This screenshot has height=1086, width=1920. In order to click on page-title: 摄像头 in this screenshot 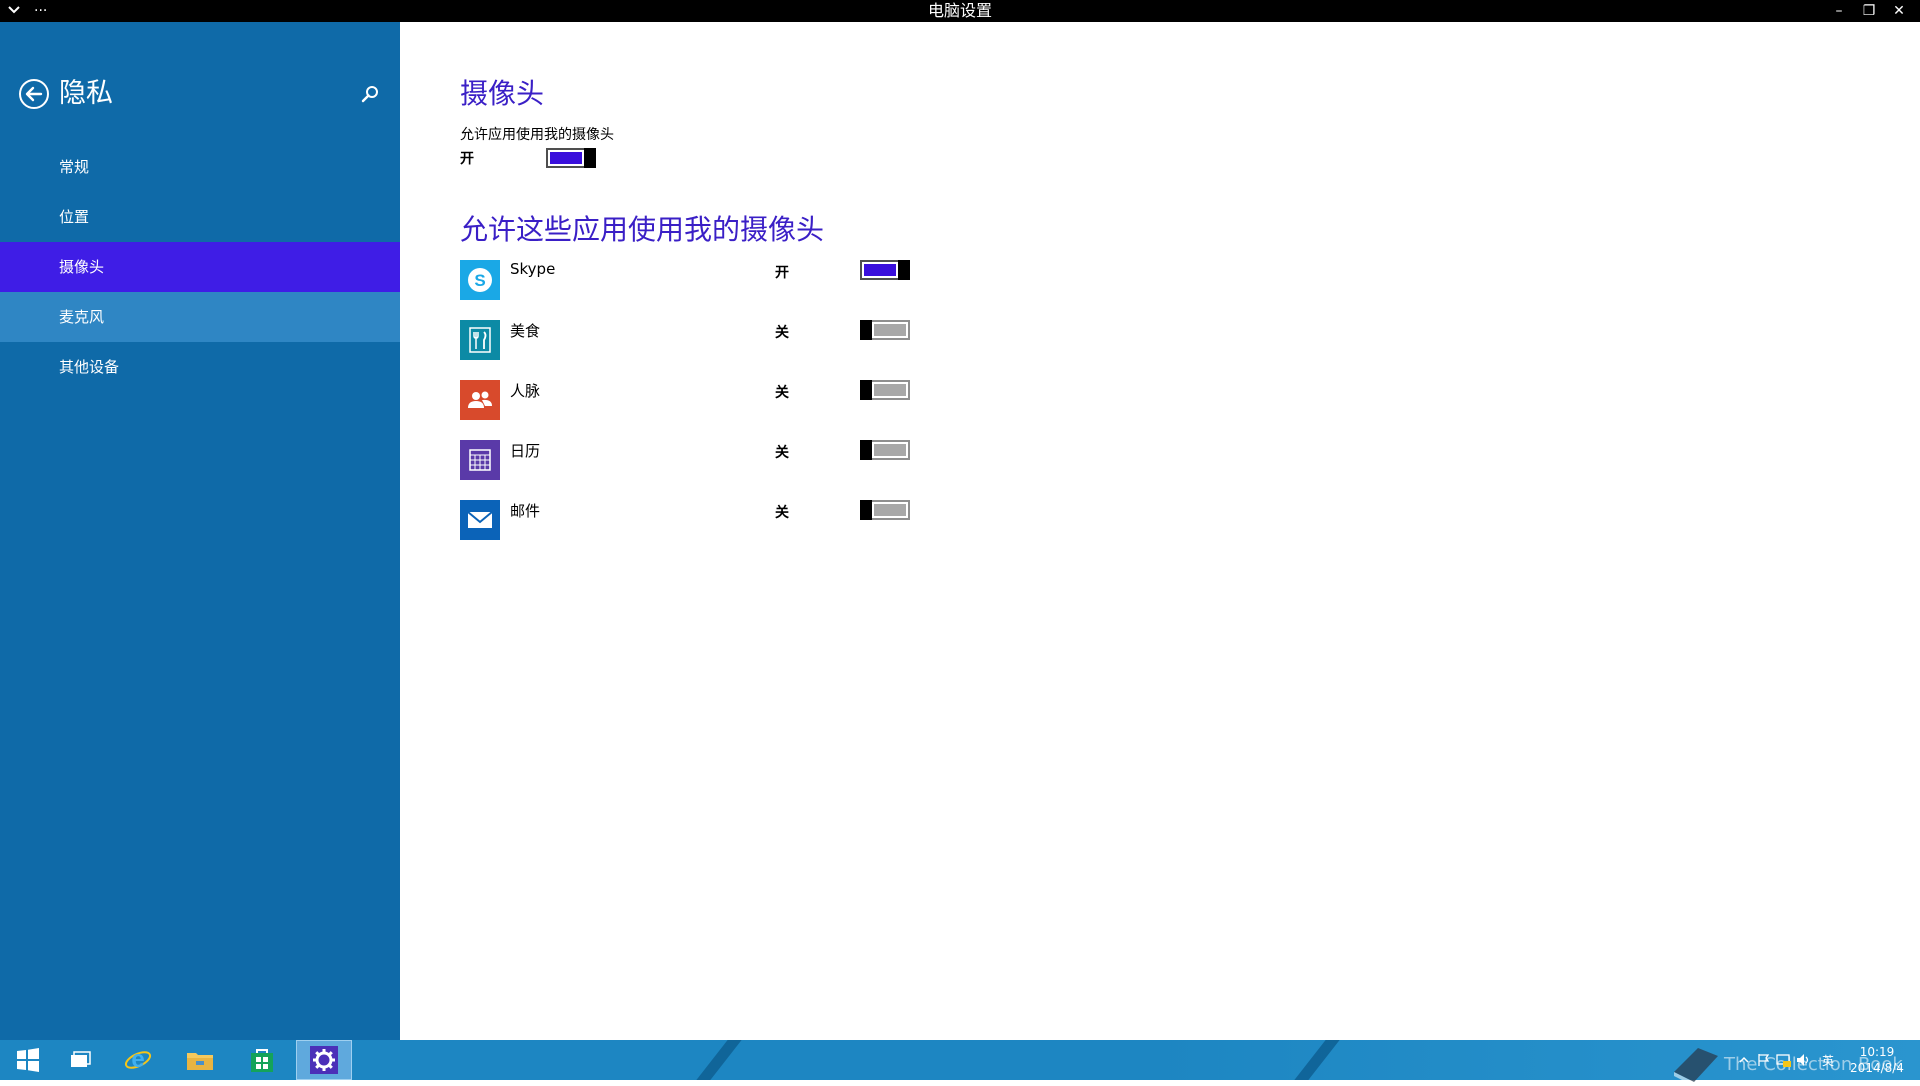, I will do `click(502, 93)`.